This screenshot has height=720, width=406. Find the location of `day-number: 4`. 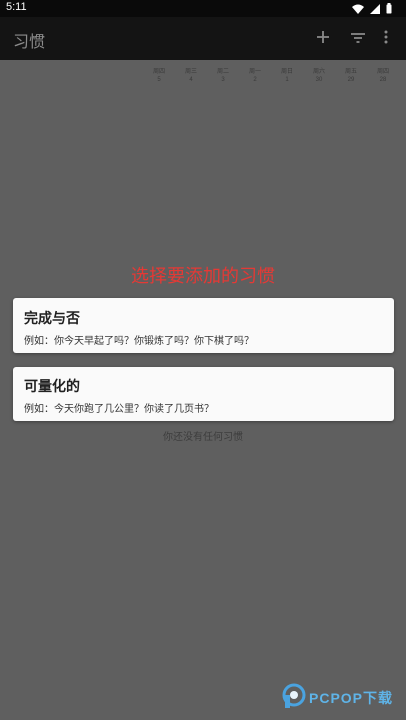

day-number: 4 is located at coordinates (191, 80).